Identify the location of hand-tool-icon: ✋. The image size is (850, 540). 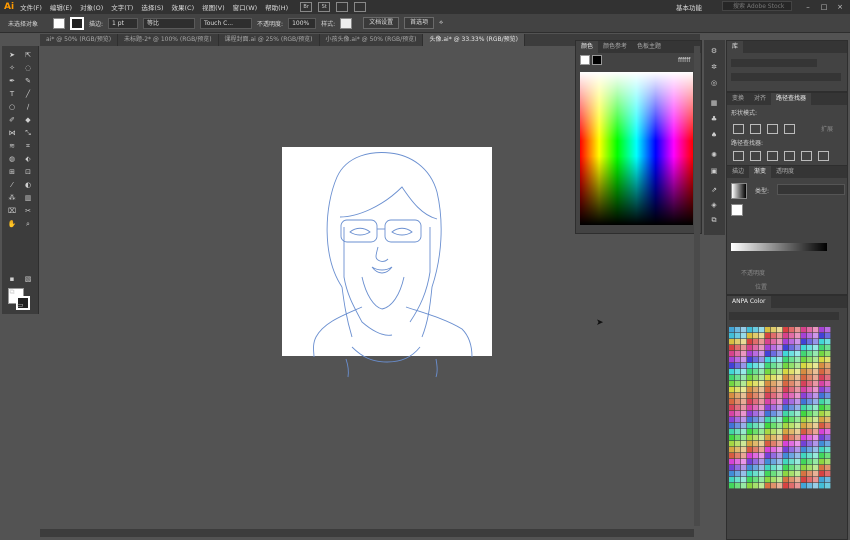
(12, 224).